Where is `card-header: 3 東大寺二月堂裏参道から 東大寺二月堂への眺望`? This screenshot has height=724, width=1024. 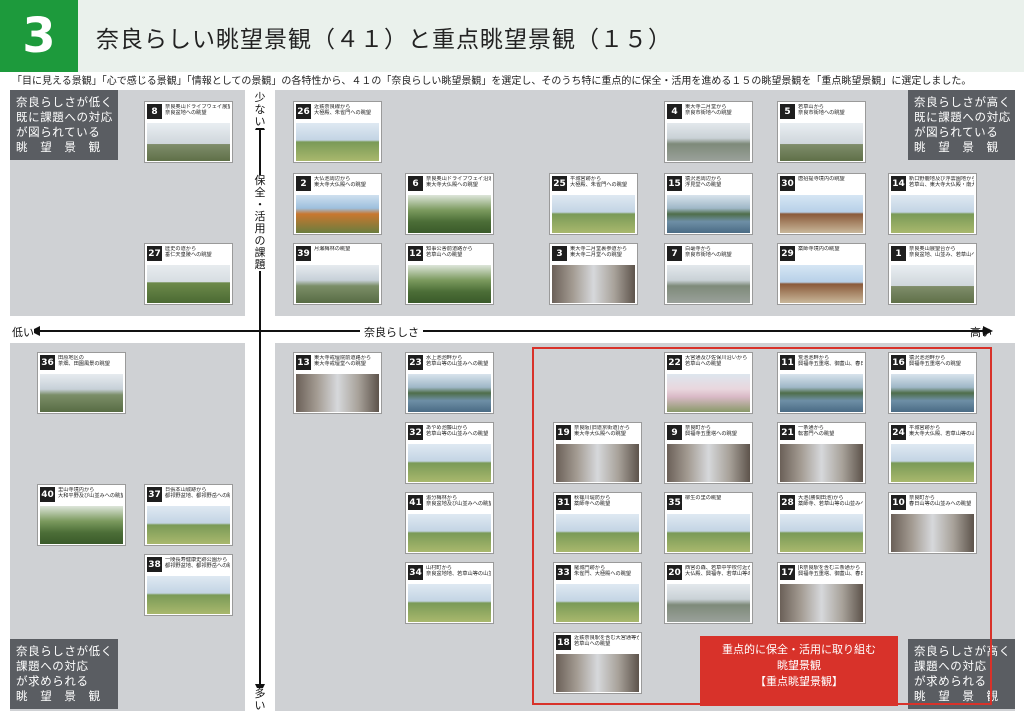
card-header: 3 東大寺二月堂裏参道から 東大寺二月堂への眺望 is located at coordinates (593, 254).